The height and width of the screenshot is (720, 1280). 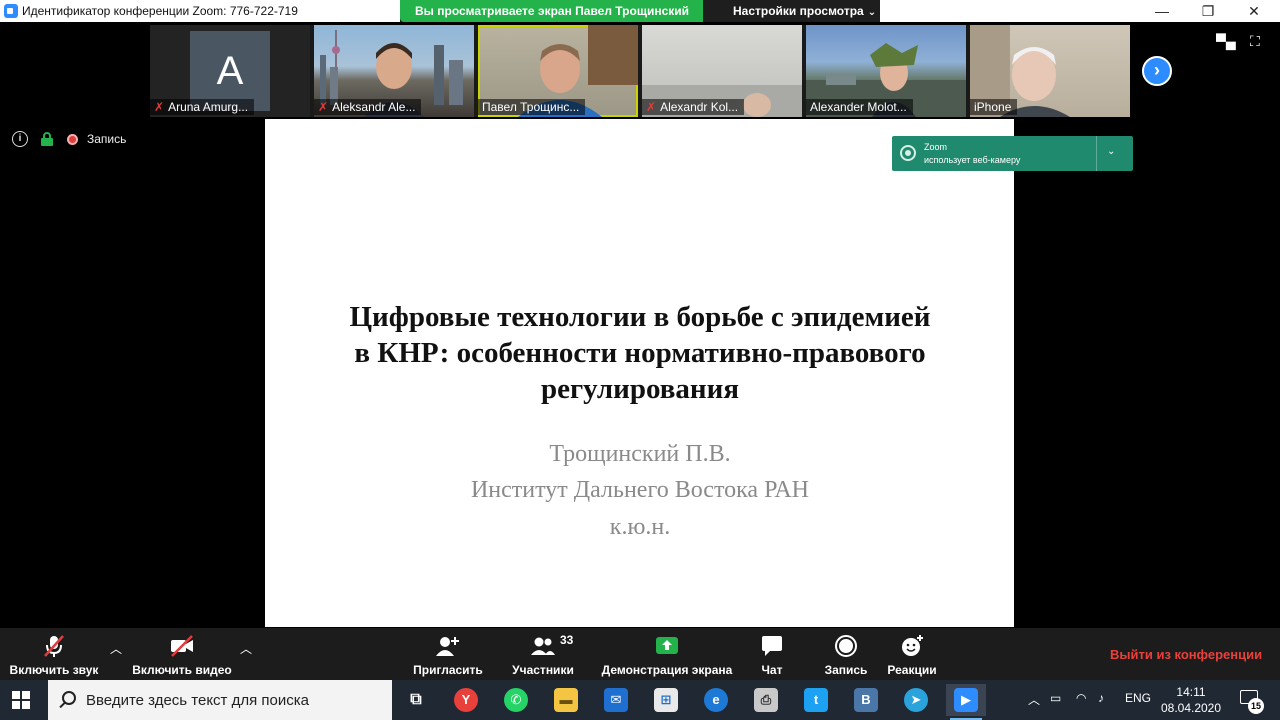 What do you see at coordinates (1254, 11) in the screenshot?
I see `close-button: ✕` at bounding box center [1254, 11].